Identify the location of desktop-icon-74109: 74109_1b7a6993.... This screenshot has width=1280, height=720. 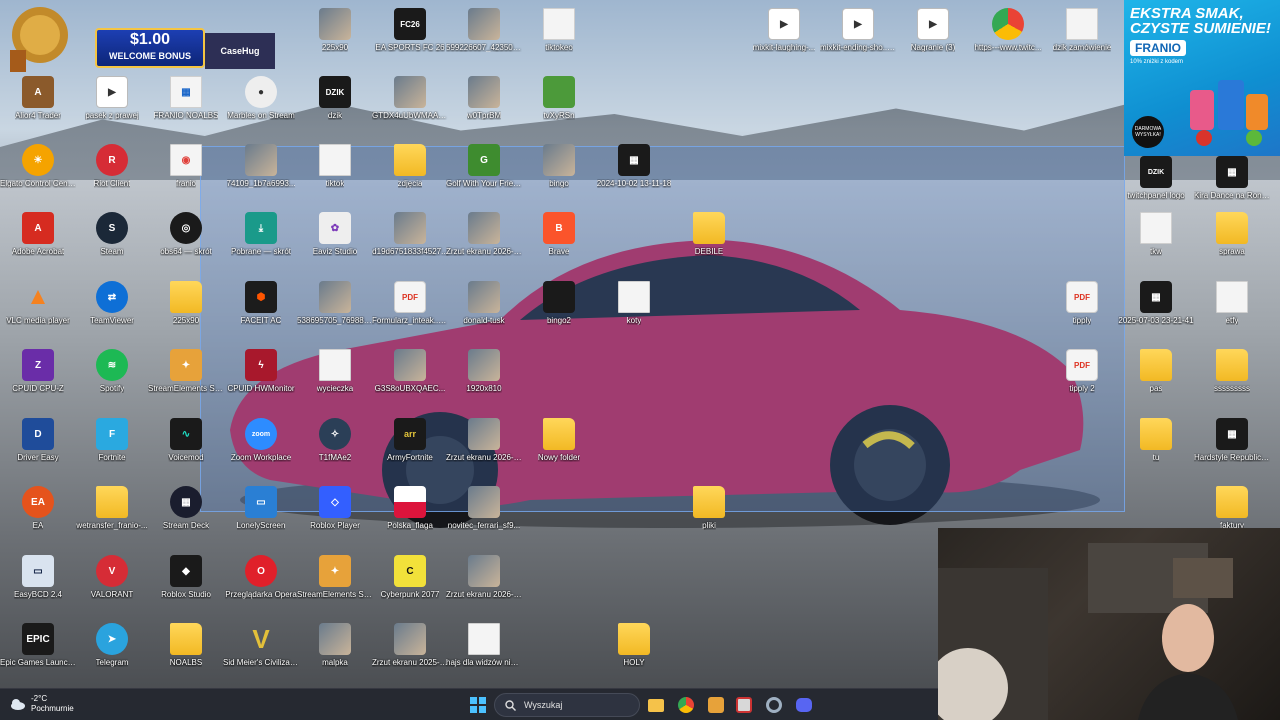
(261, 177).